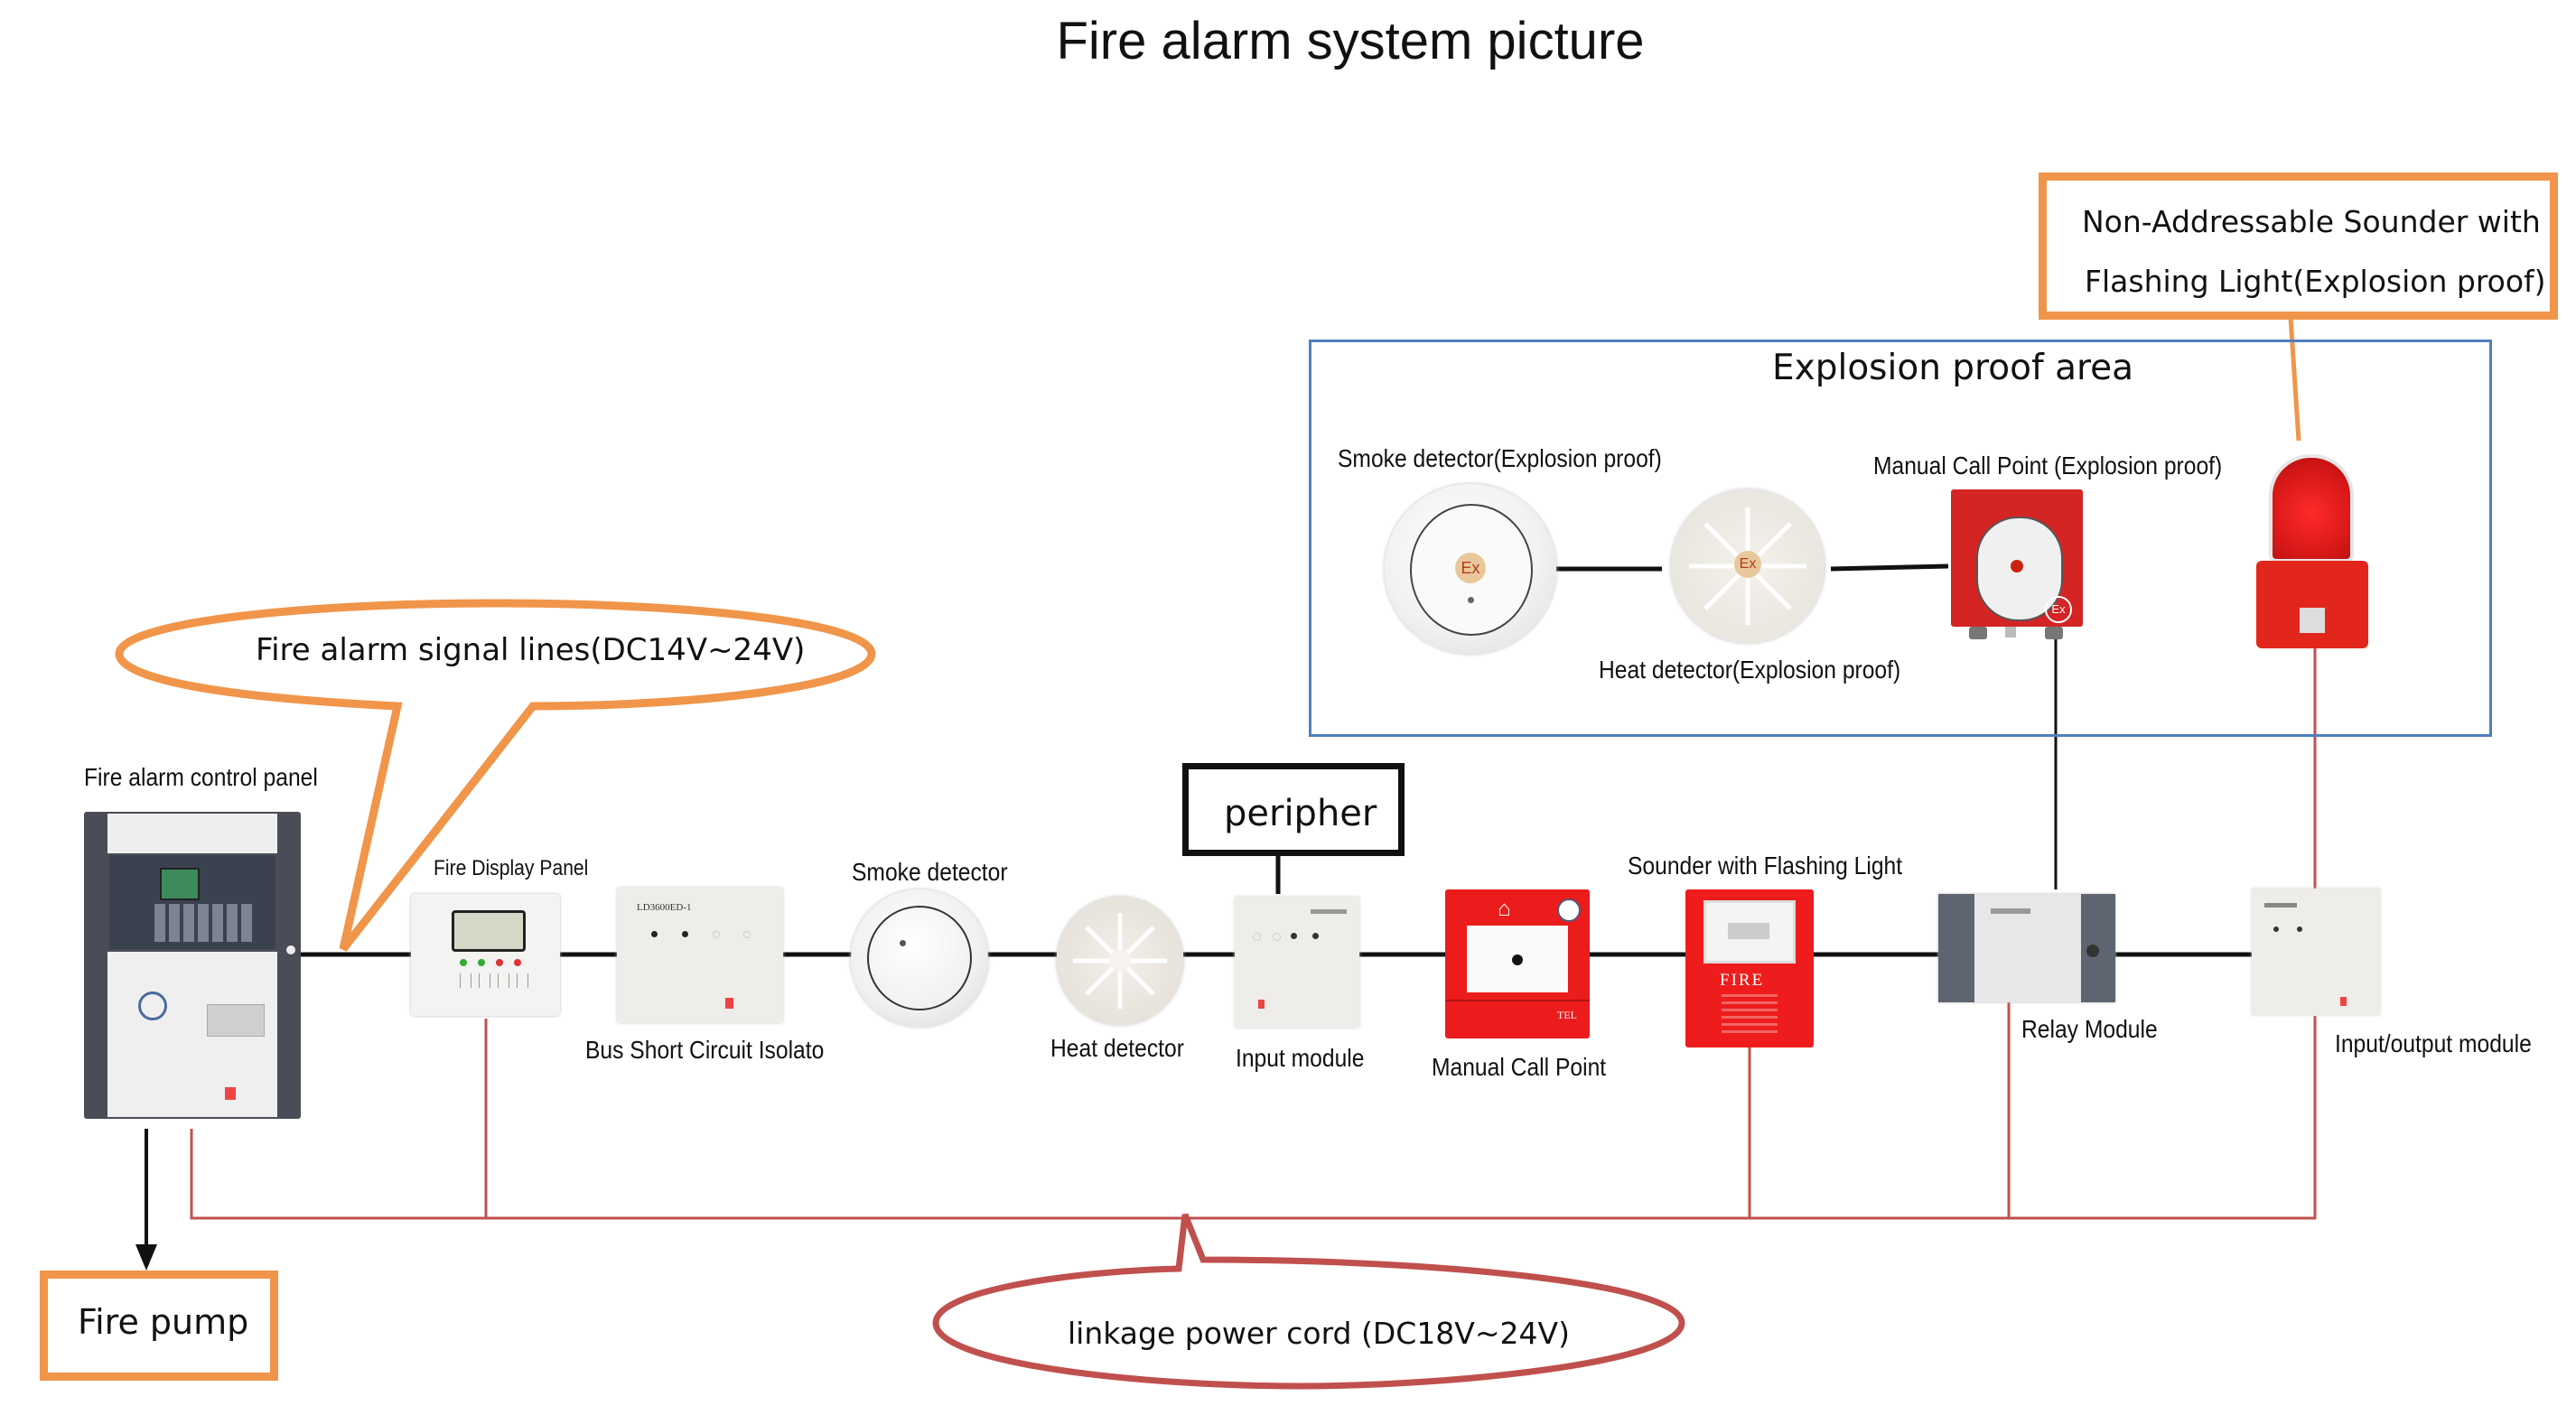 Image resolution: width=2576 pixels, height=1415 pixels. What do you see at coordinates (1953, 368) in the screenshot?
I see `explosion-area-title: Explosion proof area` at bounding box center [1953, 368].